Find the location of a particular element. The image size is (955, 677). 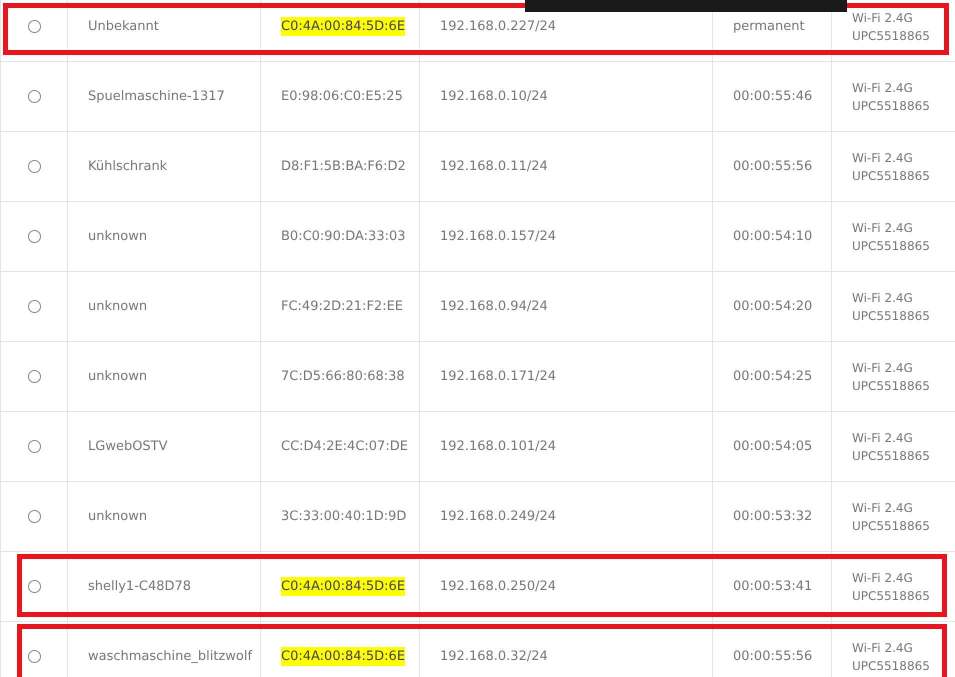

device-name: LGwebOSTV is located at coordinates (128, 447).